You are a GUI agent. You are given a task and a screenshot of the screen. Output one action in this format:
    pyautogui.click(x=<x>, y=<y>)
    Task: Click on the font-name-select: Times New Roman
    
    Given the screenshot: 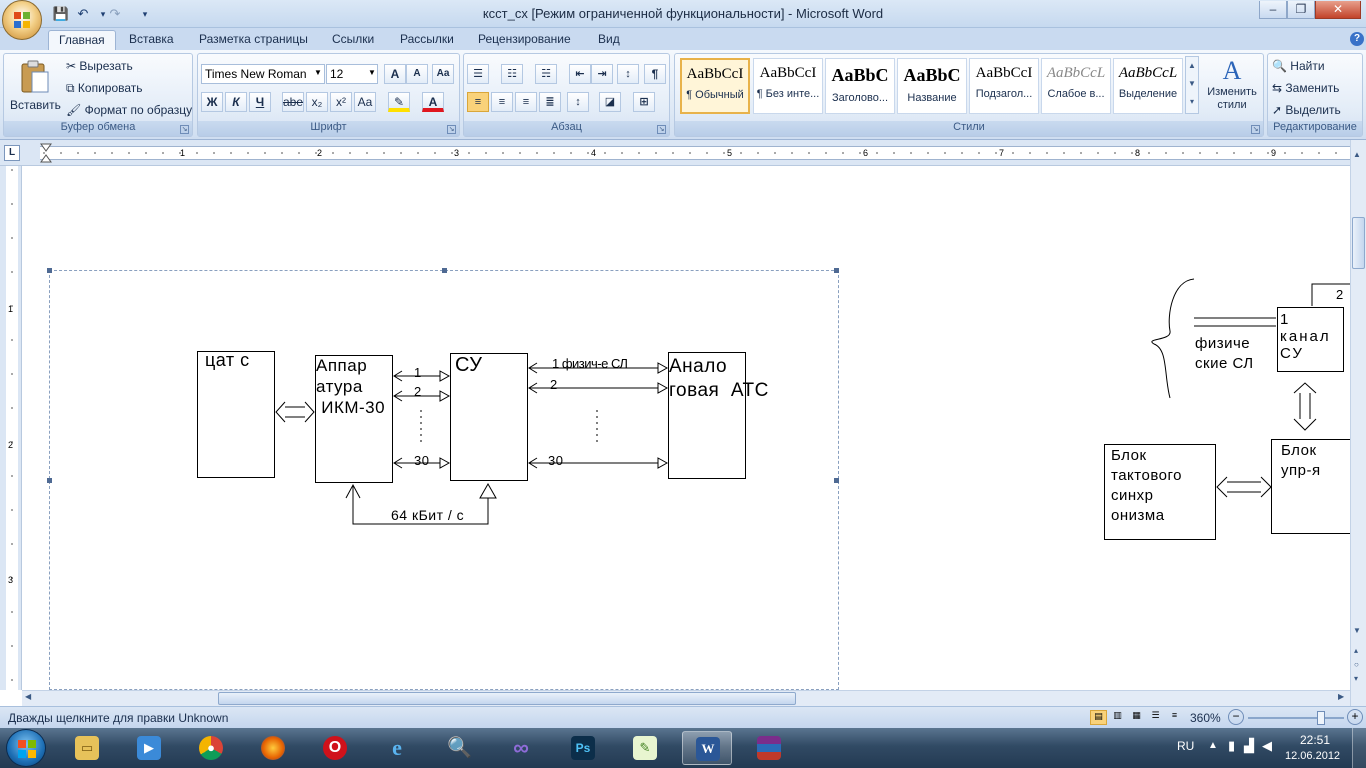 What is the action you would take?
    pyautogui.click(x=263, y=74)
    